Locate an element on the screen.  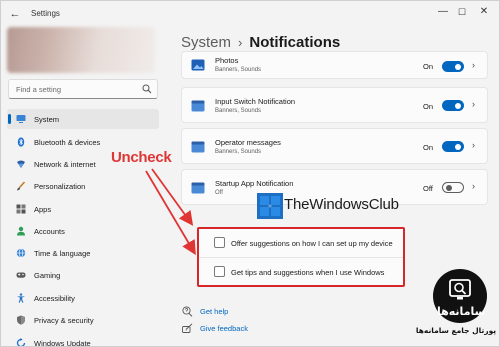
page-title: Notifications is located at coordinates (295, 42).